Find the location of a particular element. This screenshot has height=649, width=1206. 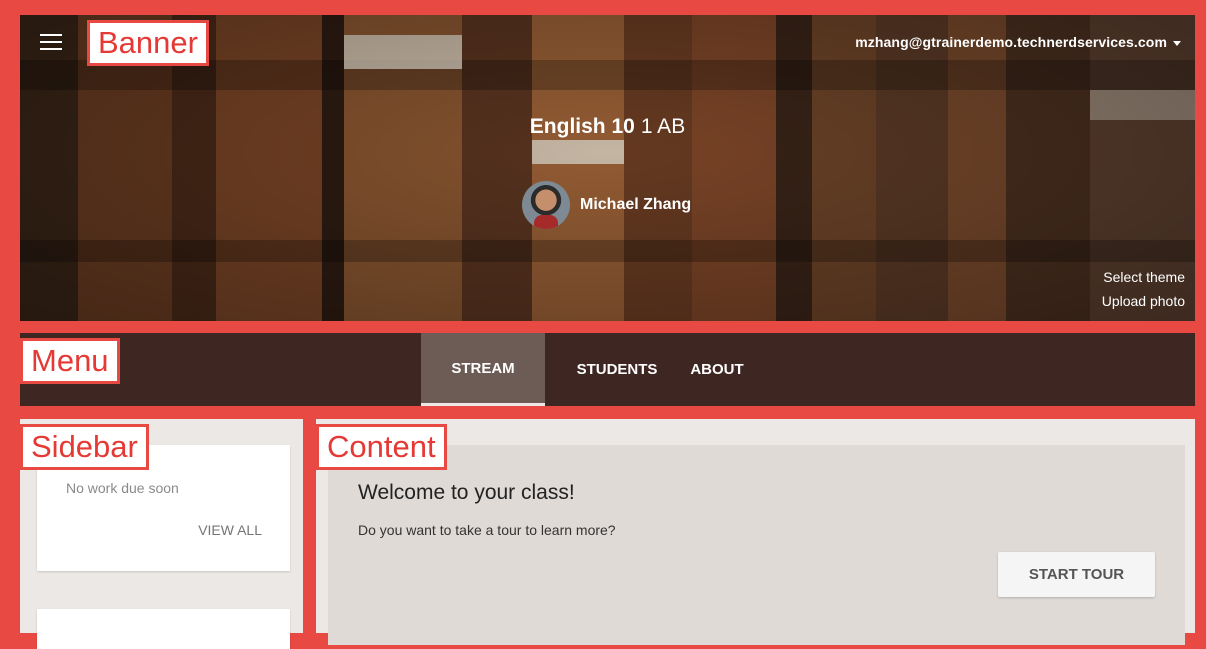

teacher-info: Michael Zhang is located at coordinates (606, 205).